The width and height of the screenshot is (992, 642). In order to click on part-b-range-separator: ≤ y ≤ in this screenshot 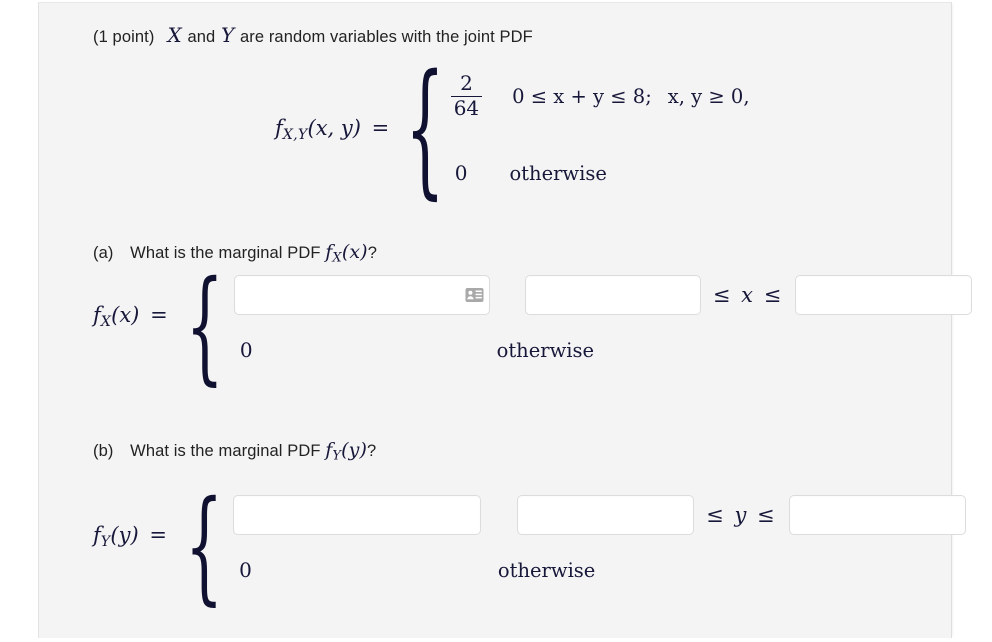, I will do `click(741, 515)`.